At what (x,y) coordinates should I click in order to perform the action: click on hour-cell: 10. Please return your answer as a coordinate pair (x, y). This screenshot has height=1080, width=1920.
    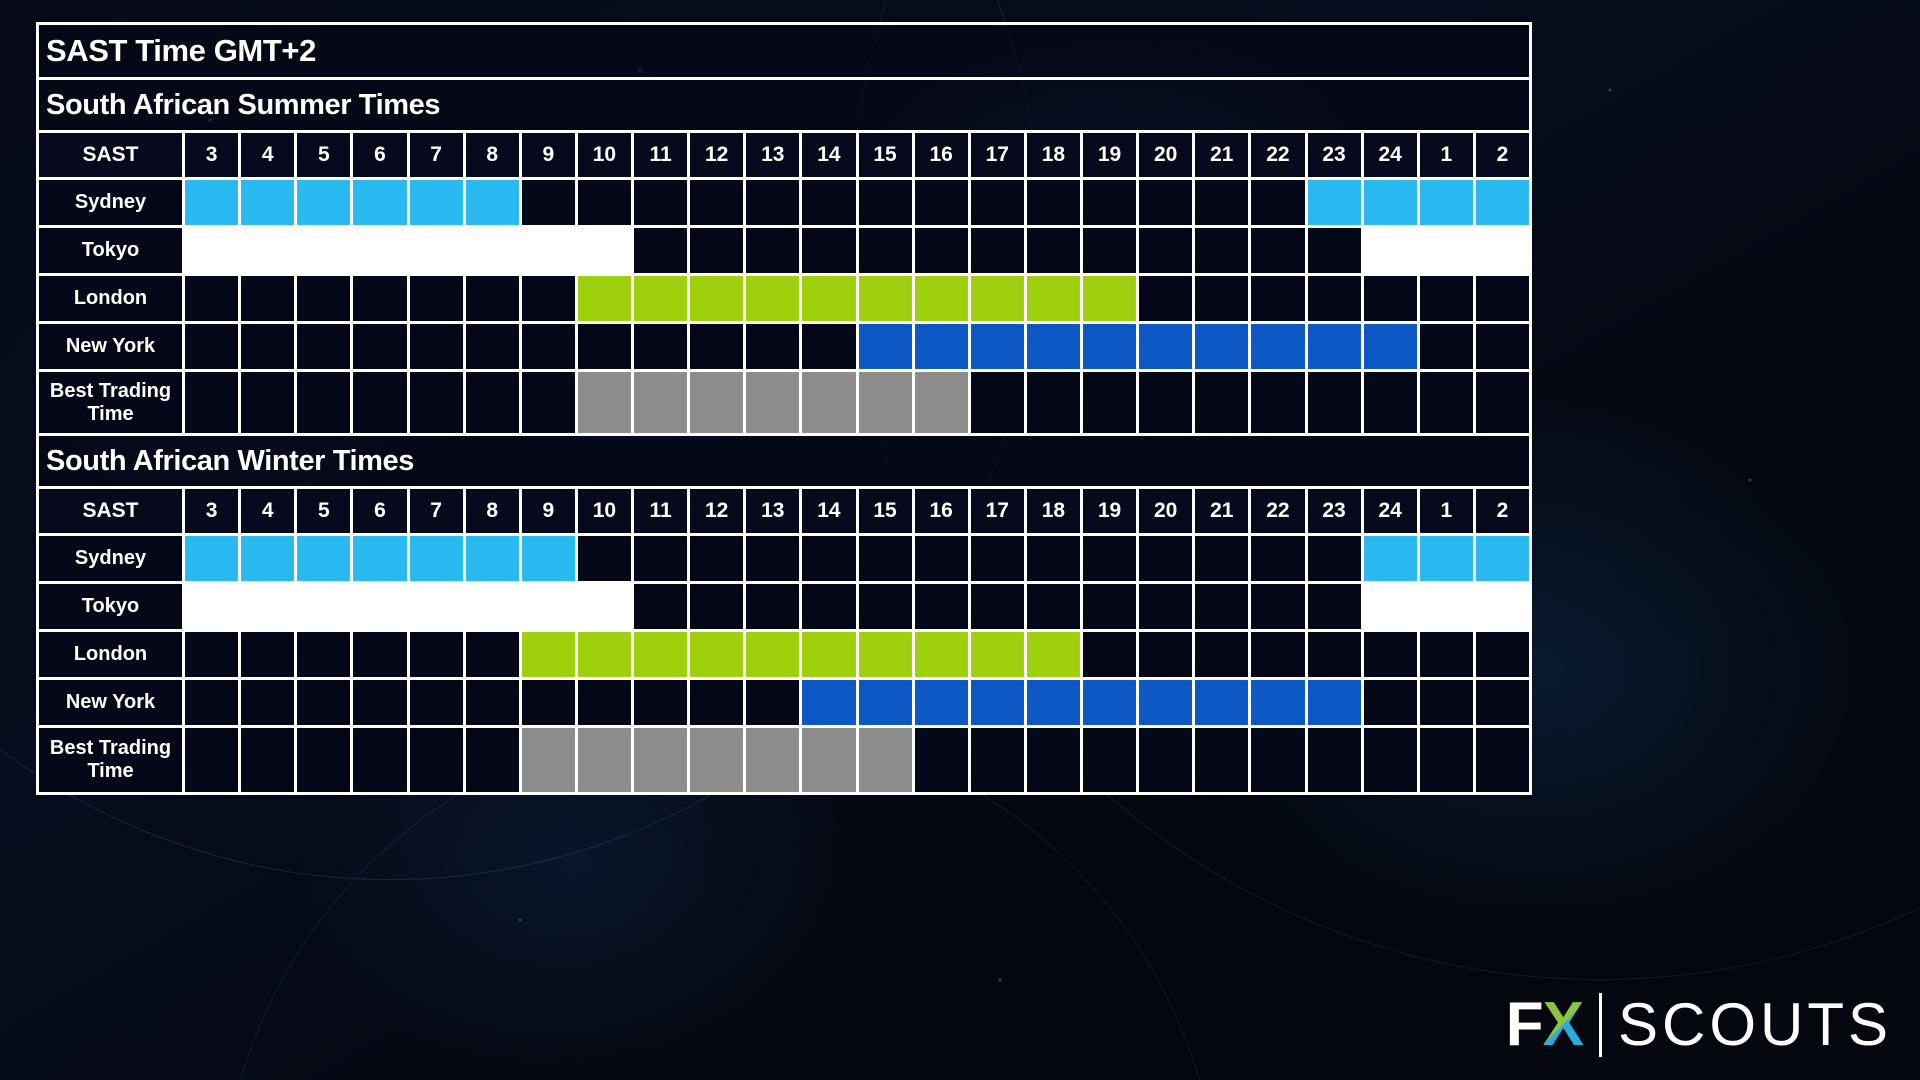
    Looking at the image, I should click on (605, 511).